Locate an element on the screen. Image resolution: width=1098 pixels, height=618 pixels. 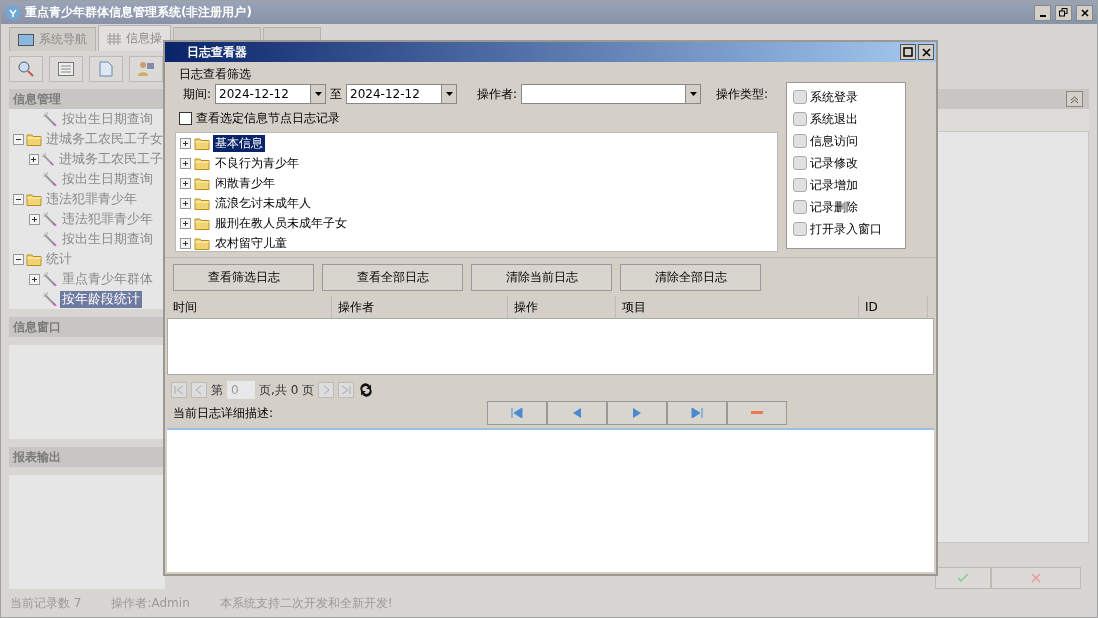
action-button: 清除当前日志 is located at coordinates (541, 277).